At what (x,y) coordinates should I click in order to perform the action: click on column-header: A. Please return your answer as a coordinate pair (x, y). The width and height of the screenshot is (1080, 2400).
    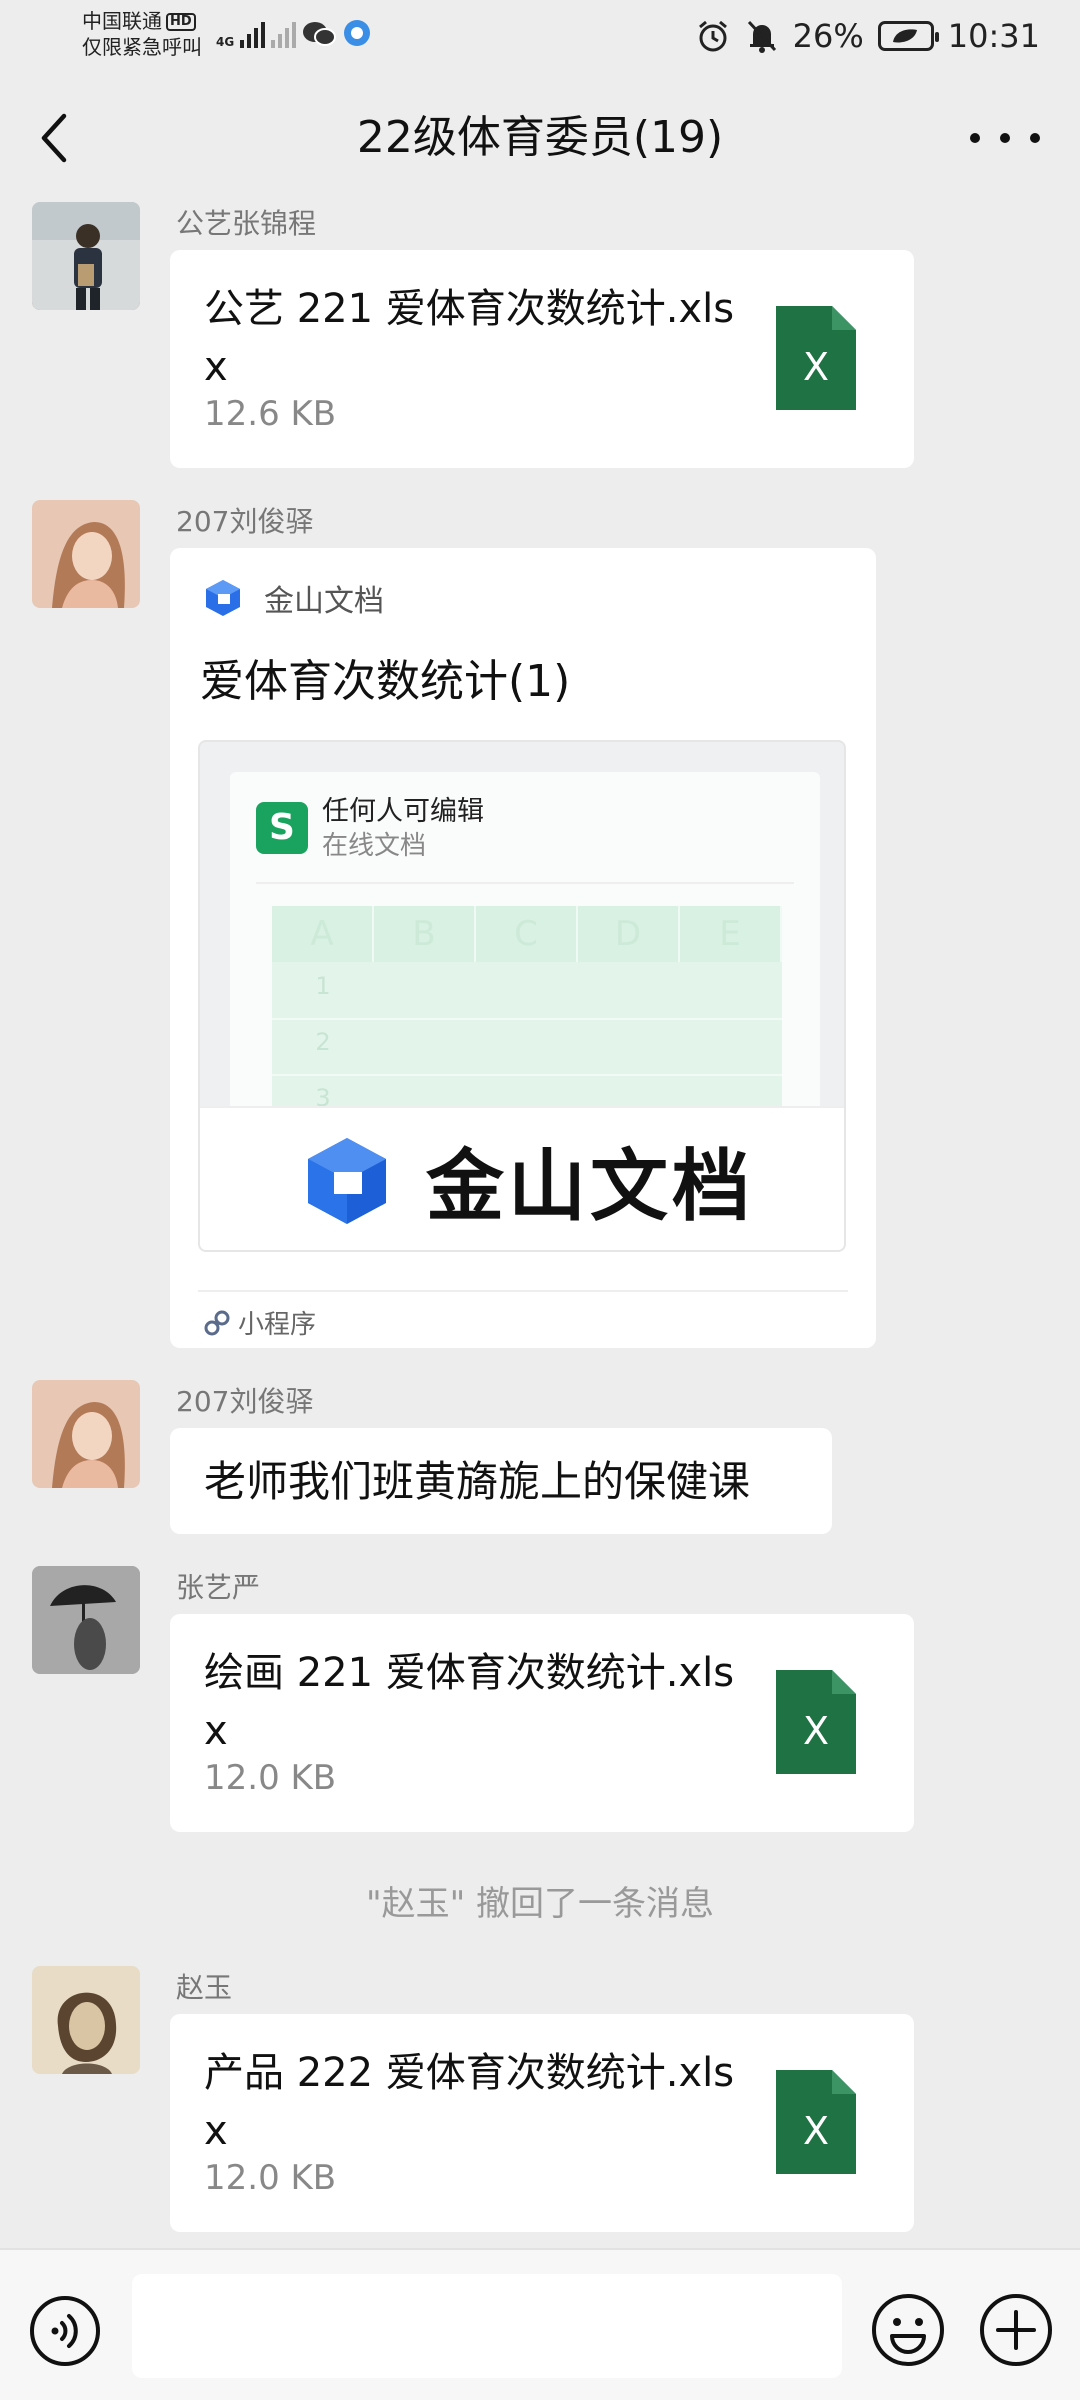
    Looking at the image, I should click on (323, 934).